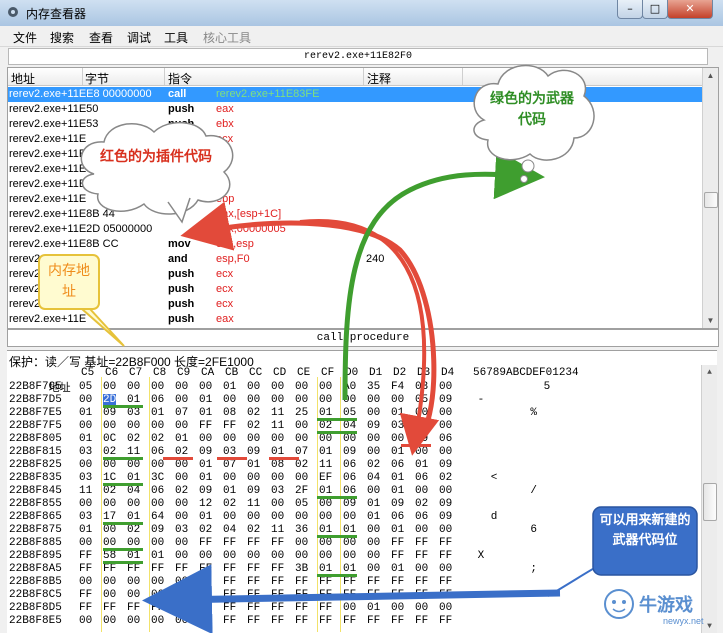  I want to click on green-cloud-text: 绿色的为武器代码, so click(532, 108).